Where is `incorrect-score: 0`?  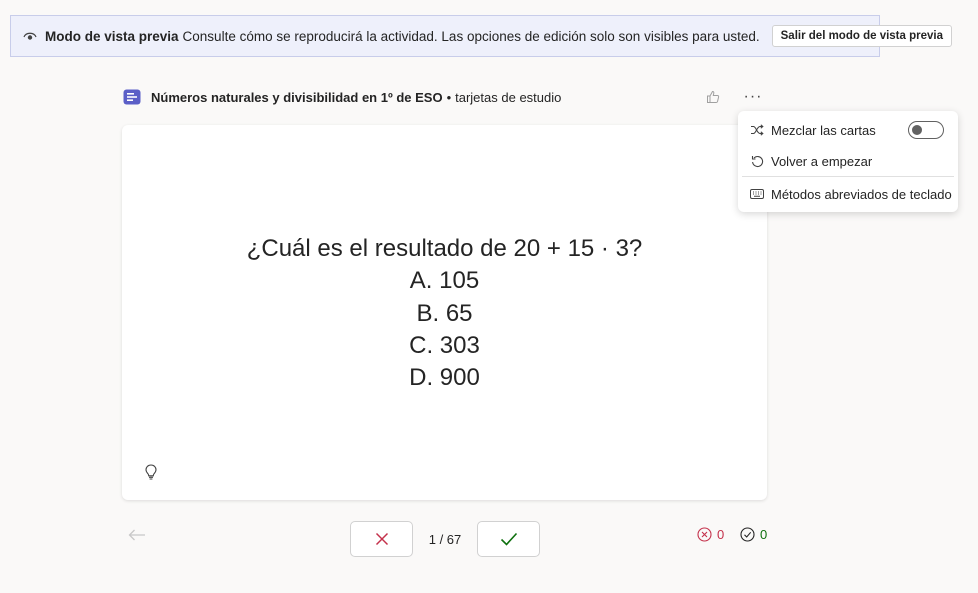 incorrect-score: 0 is located at coordinates (710, 534).